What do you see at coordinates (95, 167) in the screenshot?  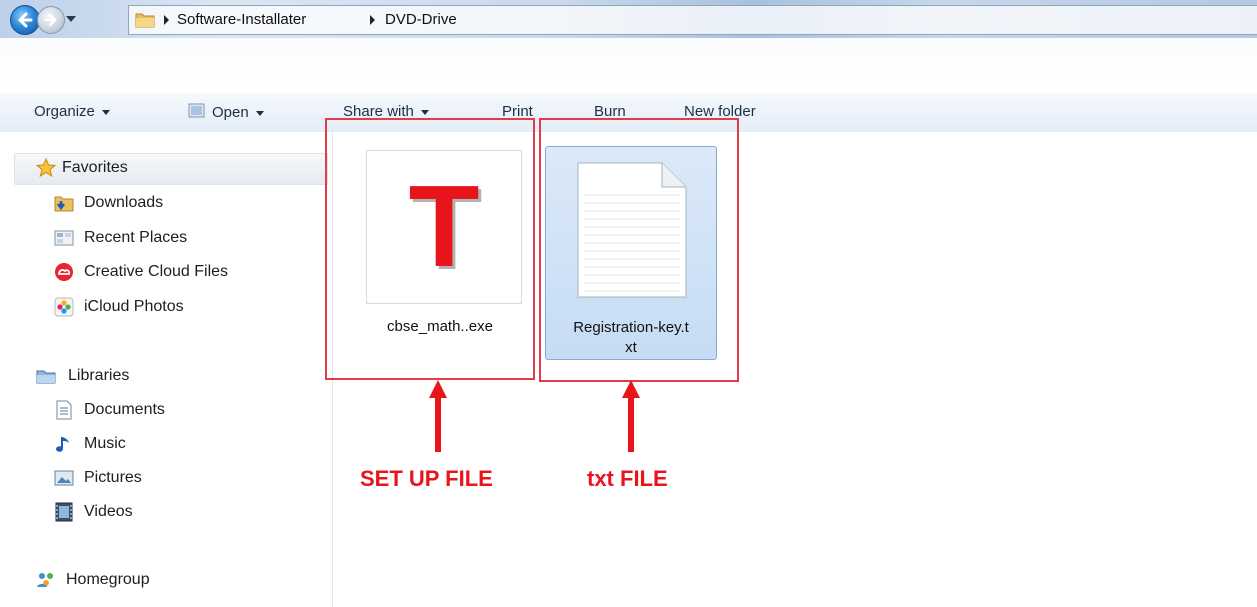 I see `nav-favorites-label: Favorites` at bounding box center [95, 167].